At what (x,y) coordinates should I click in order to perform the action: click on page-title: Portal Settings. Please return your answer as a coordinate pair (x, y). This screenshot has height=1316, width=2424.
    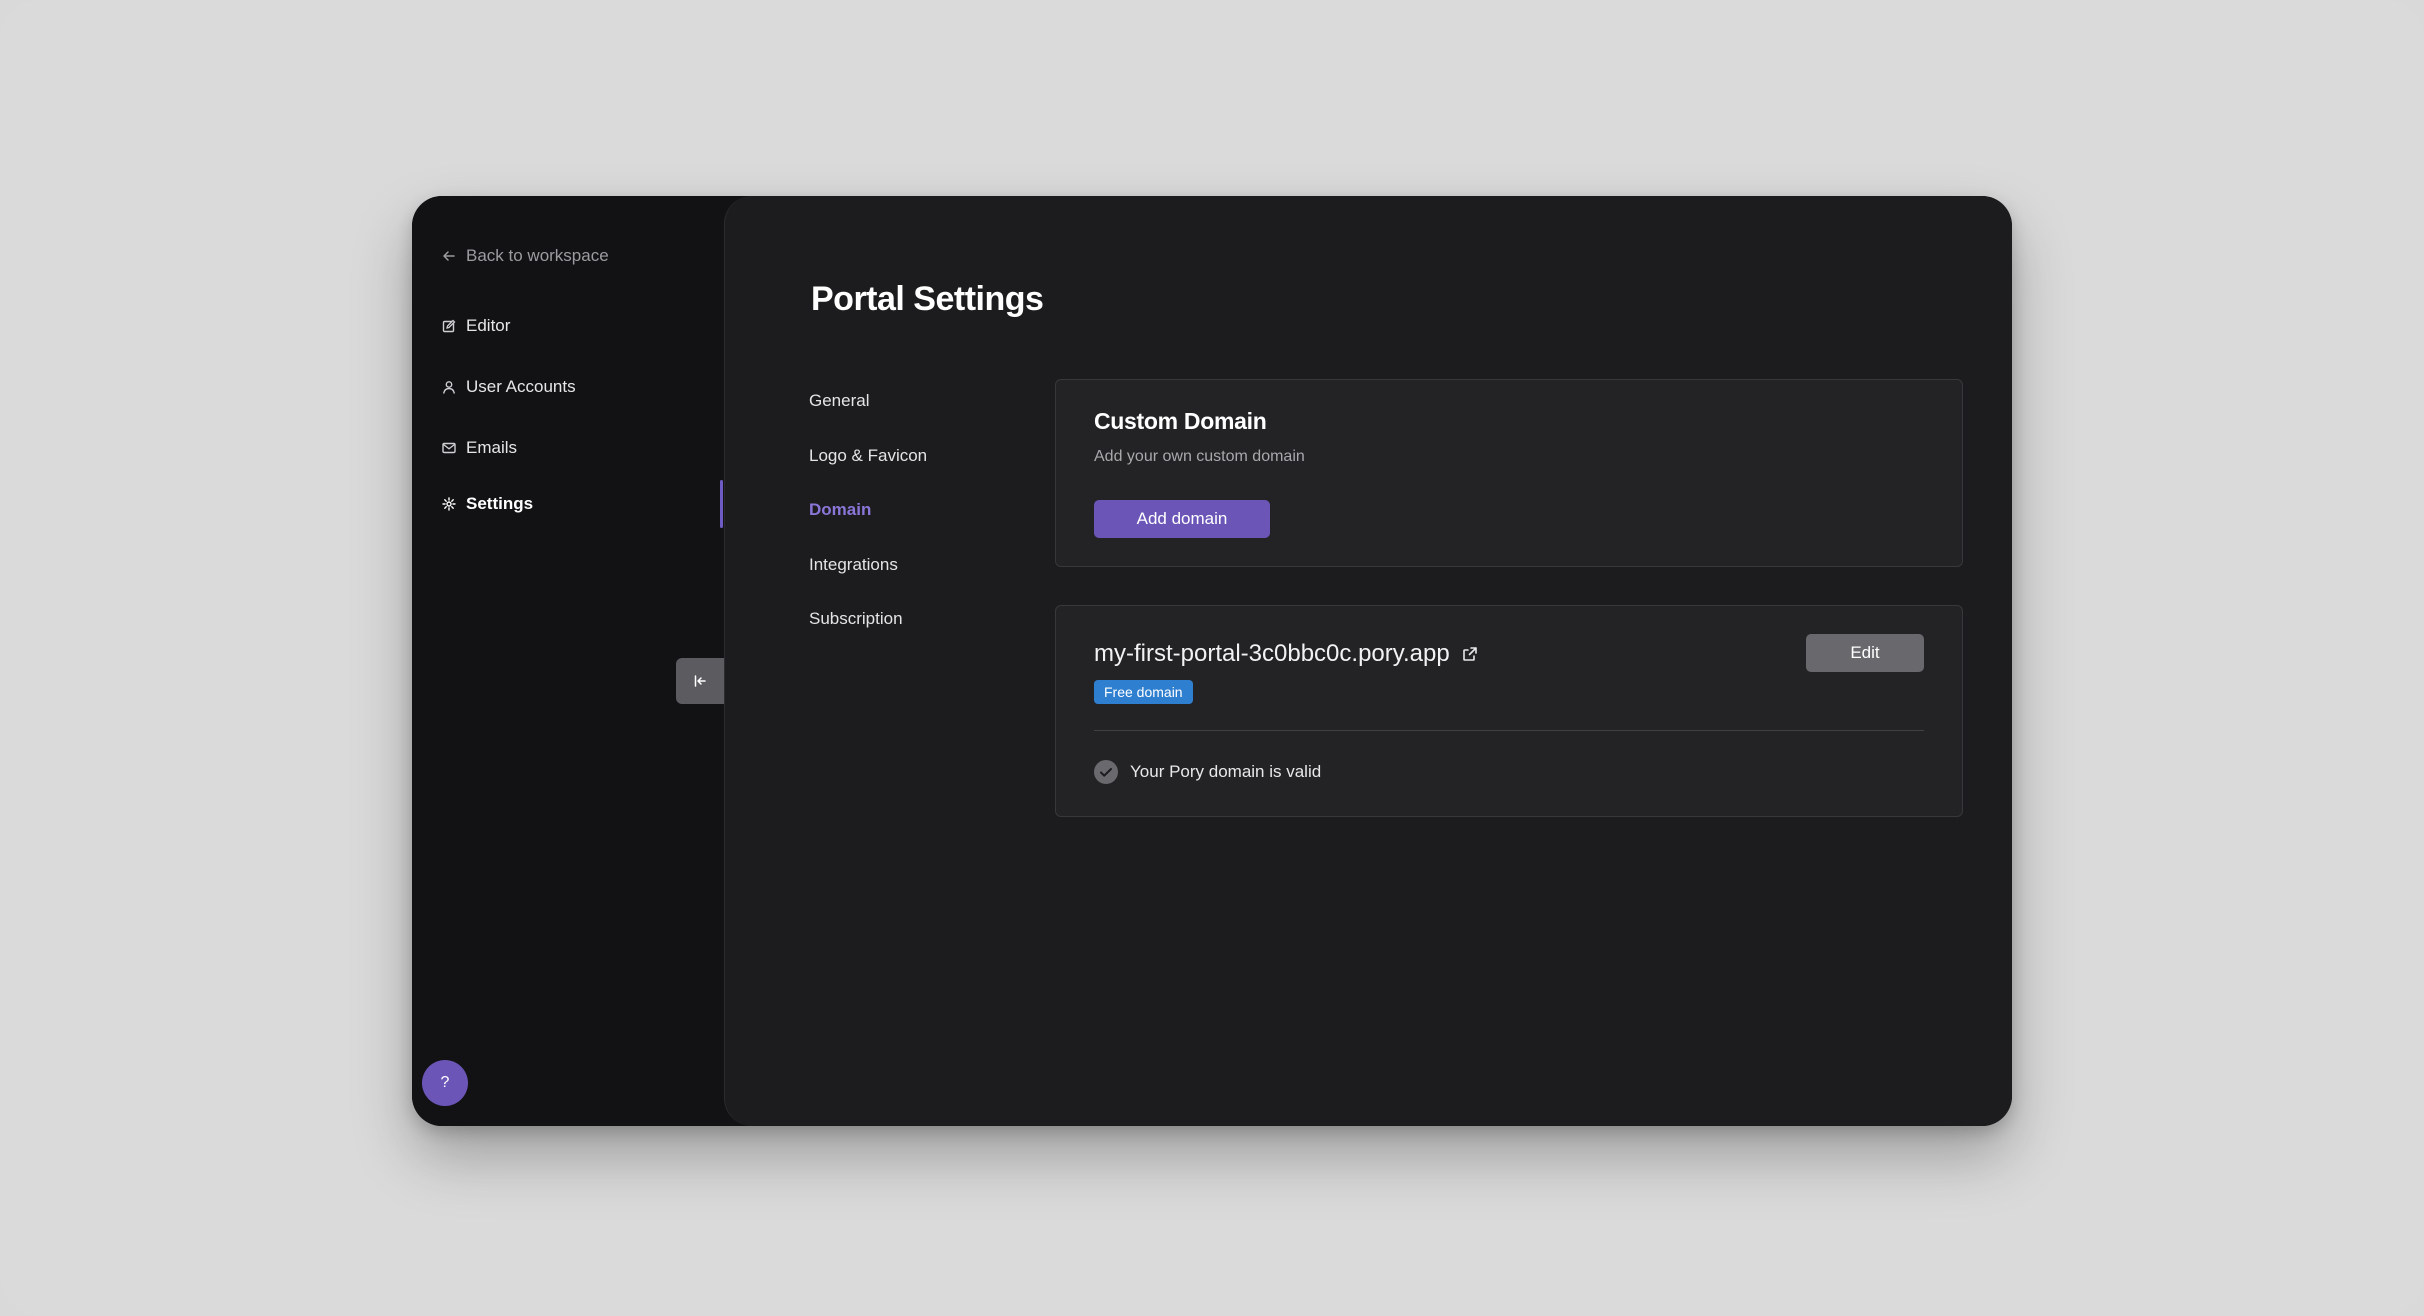
    Looking at the image, I should click on (927, 299).